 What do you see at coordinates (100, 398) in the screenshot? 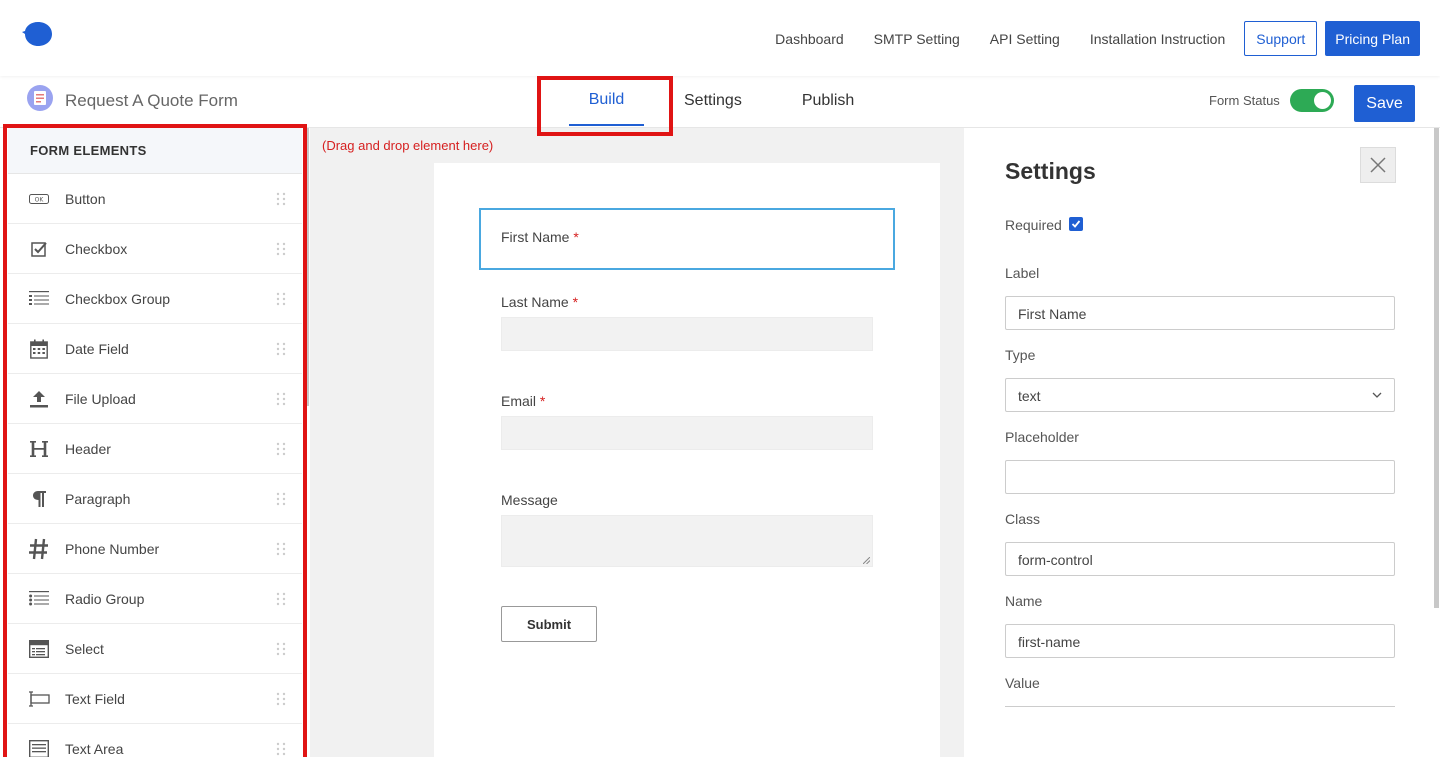
I see `sidebar-item-label: File Upload` at bounding box center [100, 398].